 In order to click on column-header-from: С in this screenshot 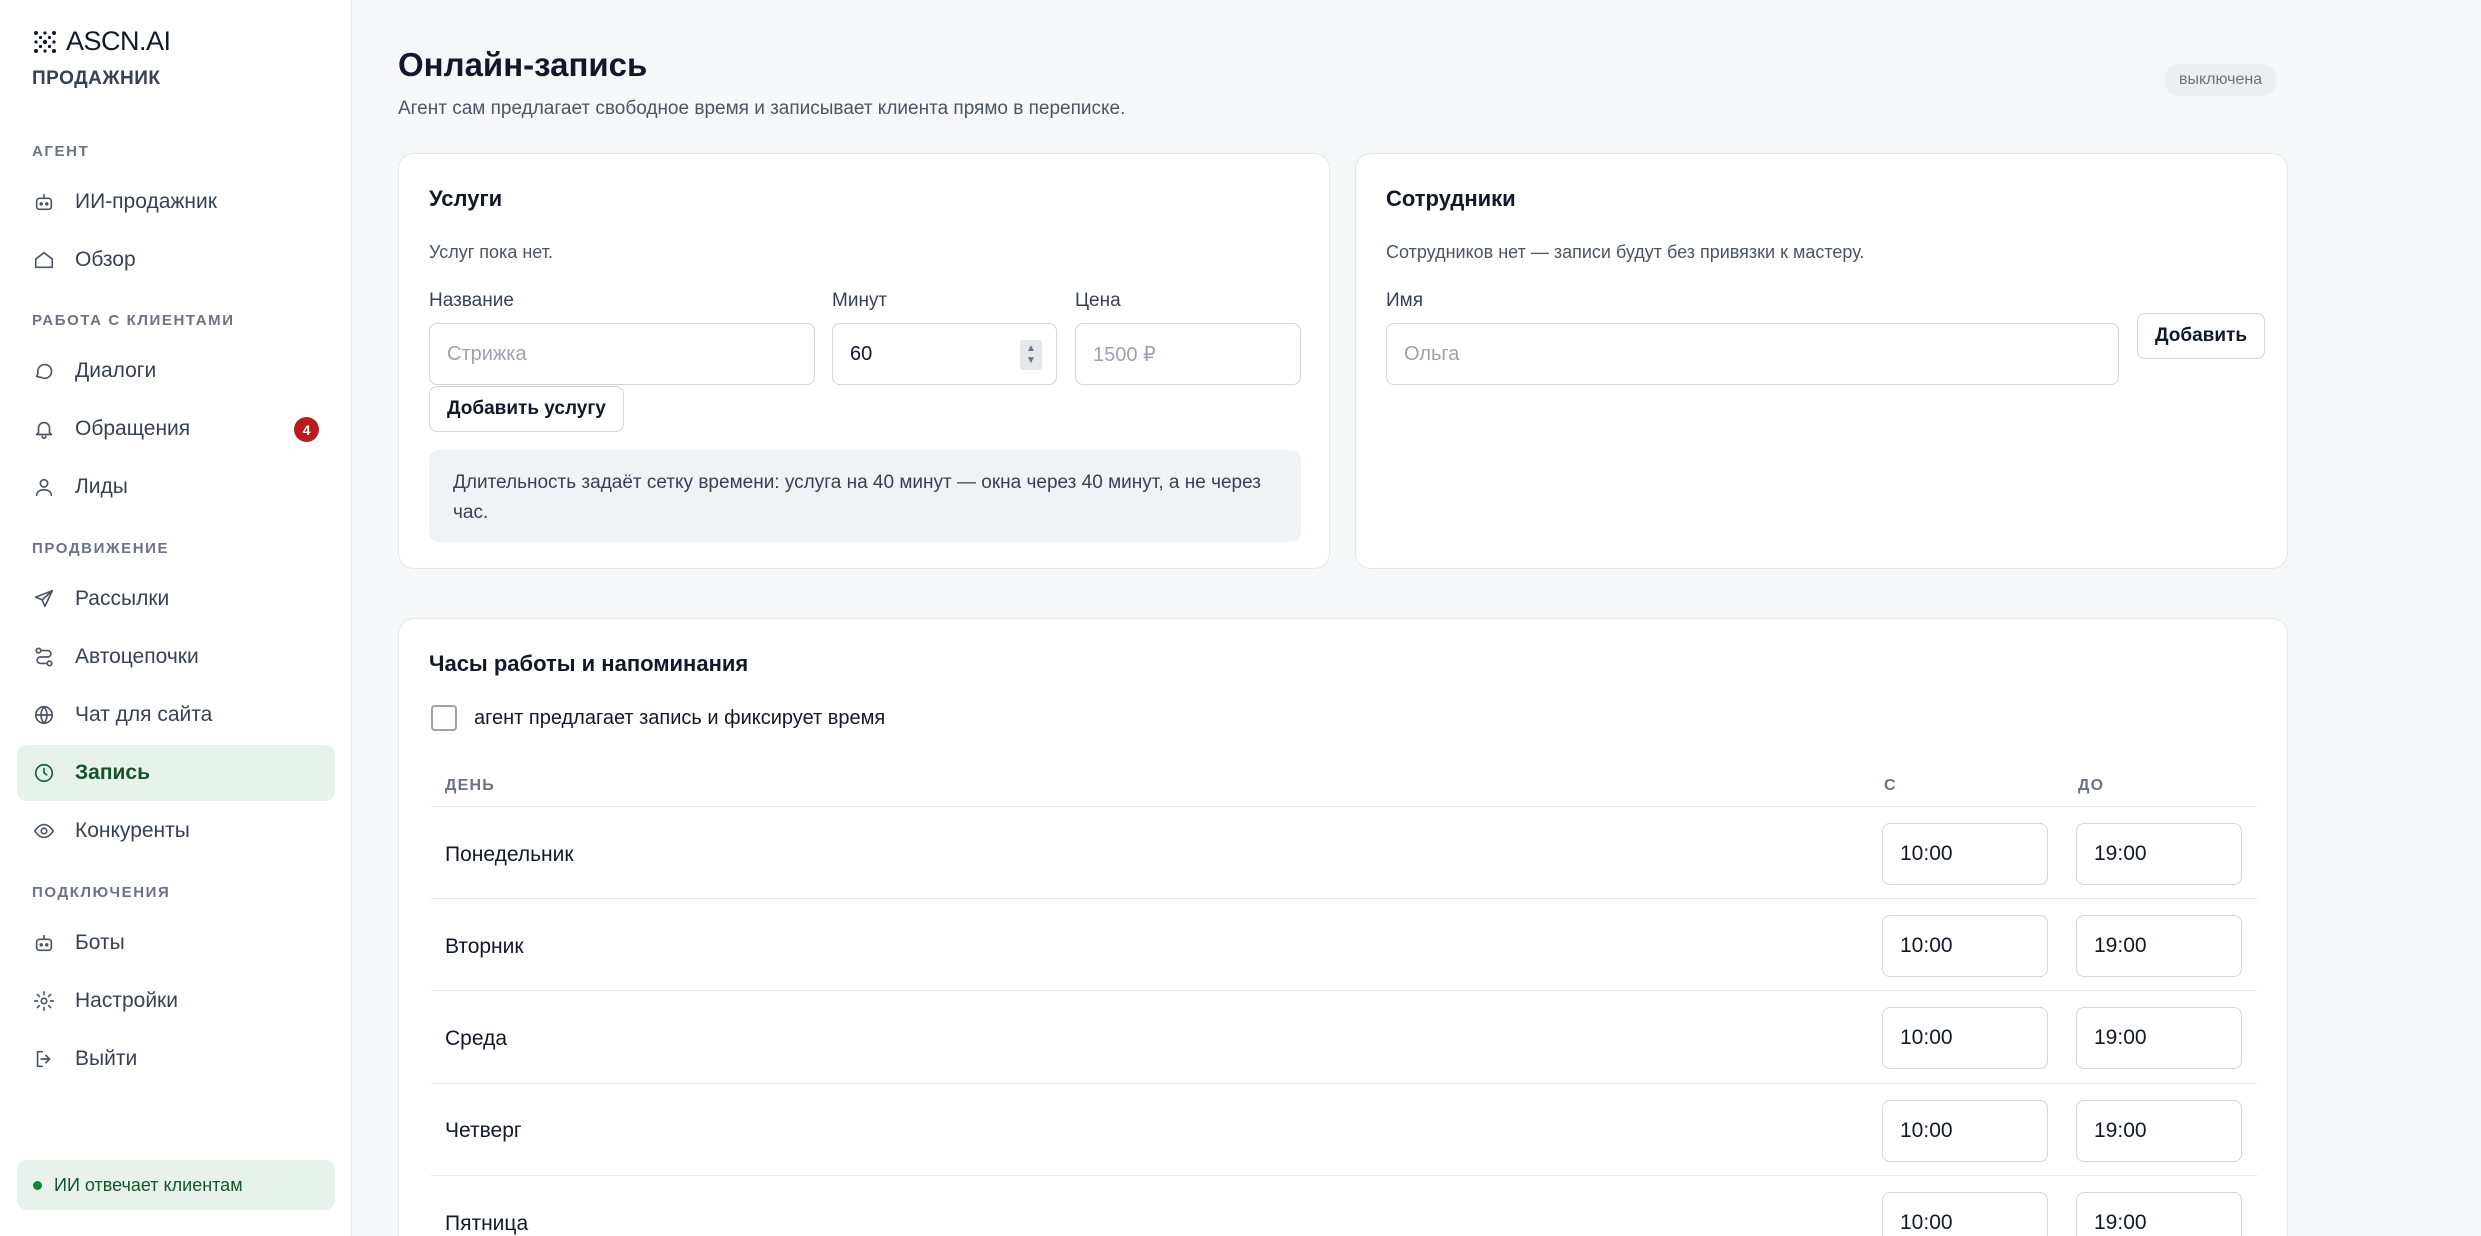, I will do `click(1890, 785)`.